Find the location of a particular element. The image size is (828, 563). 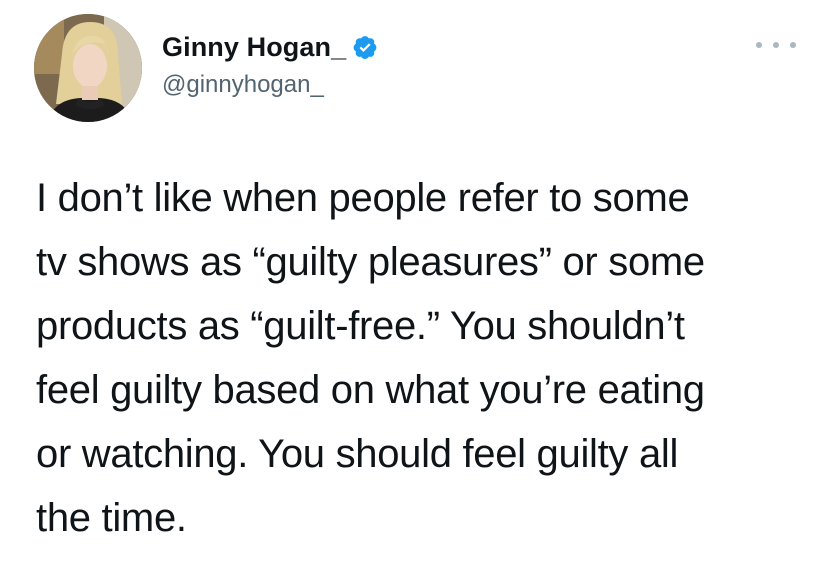

tweet-line: the time. is located at coordinates (111, 518).